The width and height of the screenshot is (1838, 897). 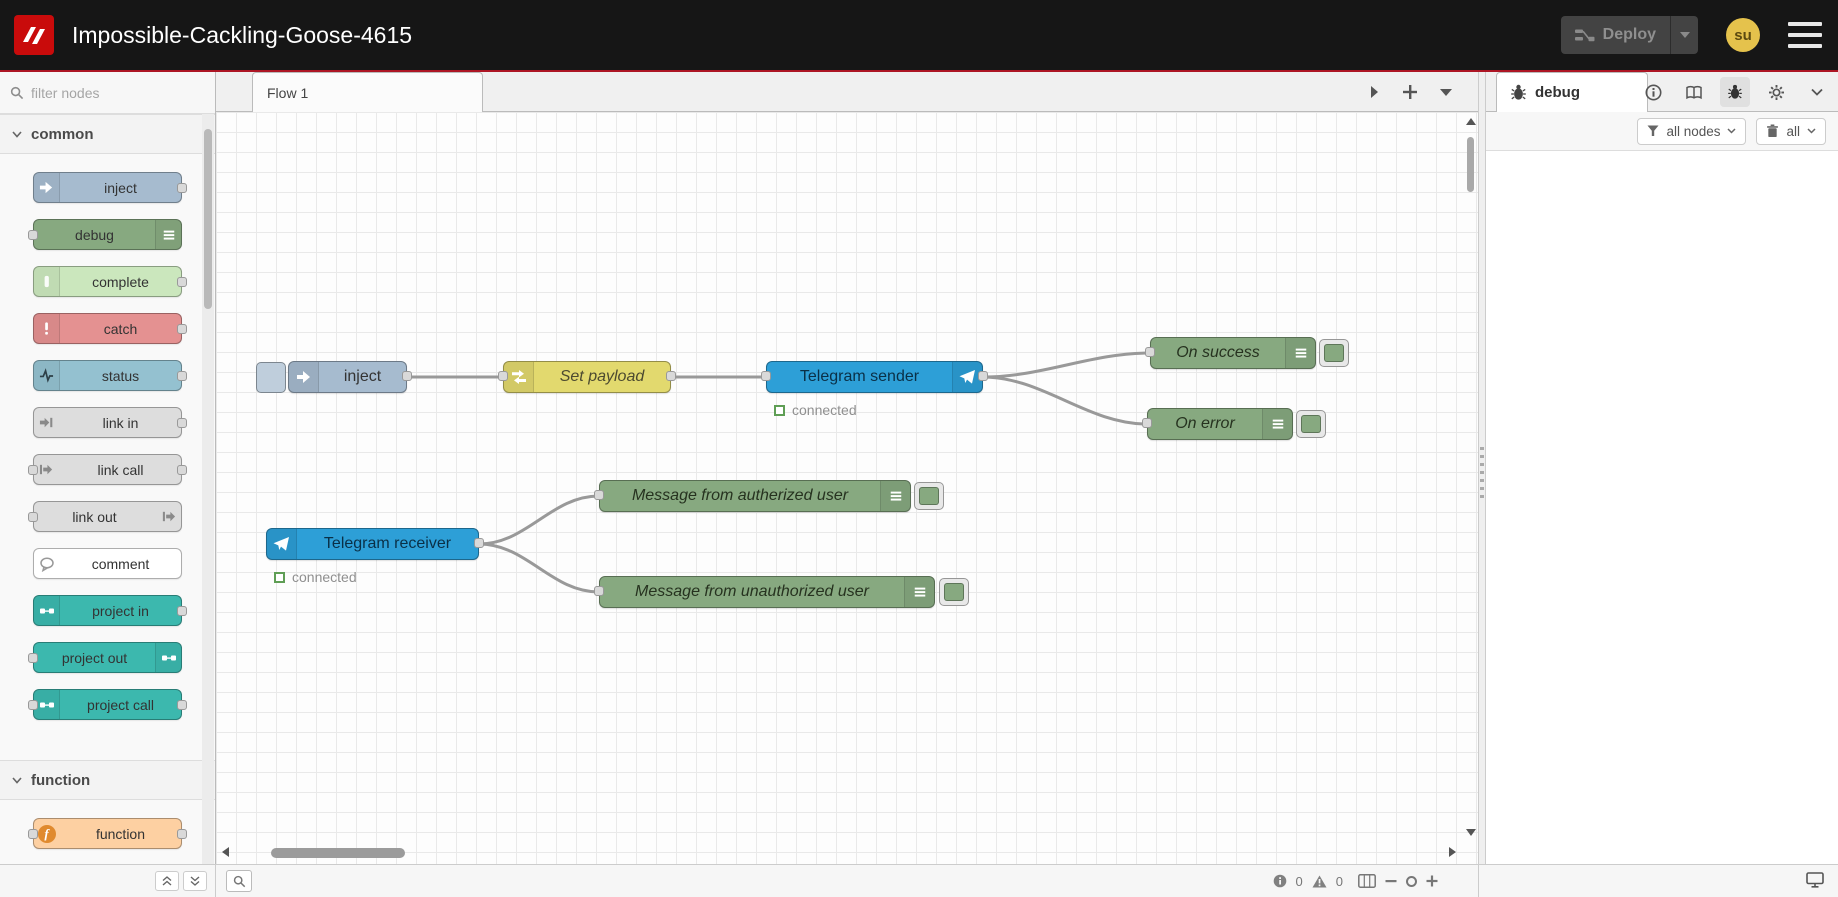 I want to click on palette-node-project-call: project call, so click(x=107, y=704).